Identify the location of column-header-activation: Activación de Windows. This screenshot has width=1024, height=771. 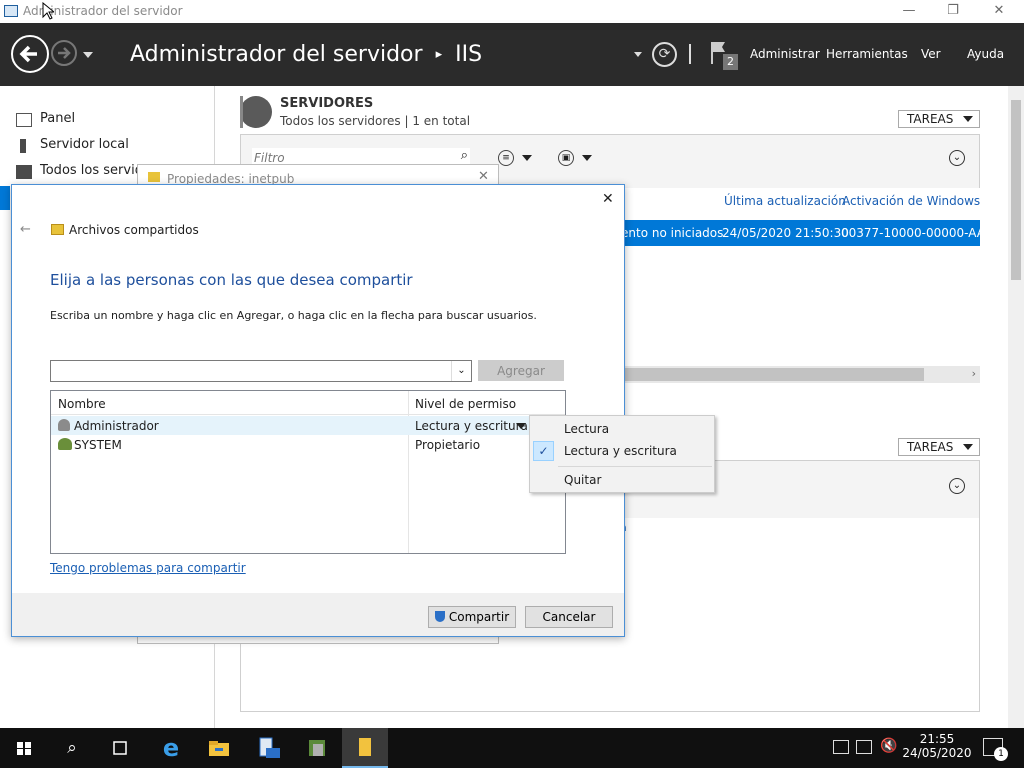
(911, 201).